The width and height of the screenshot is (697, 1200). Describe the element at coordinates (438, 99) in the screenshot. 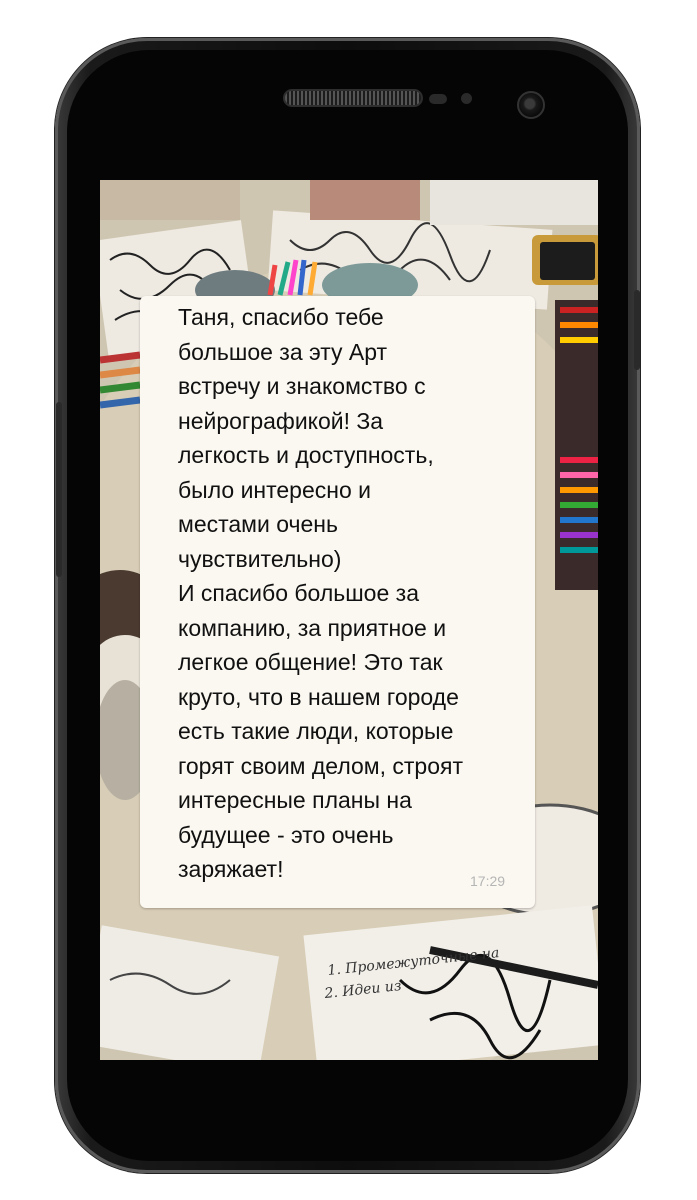

I see `proximity-sensor` at that location.